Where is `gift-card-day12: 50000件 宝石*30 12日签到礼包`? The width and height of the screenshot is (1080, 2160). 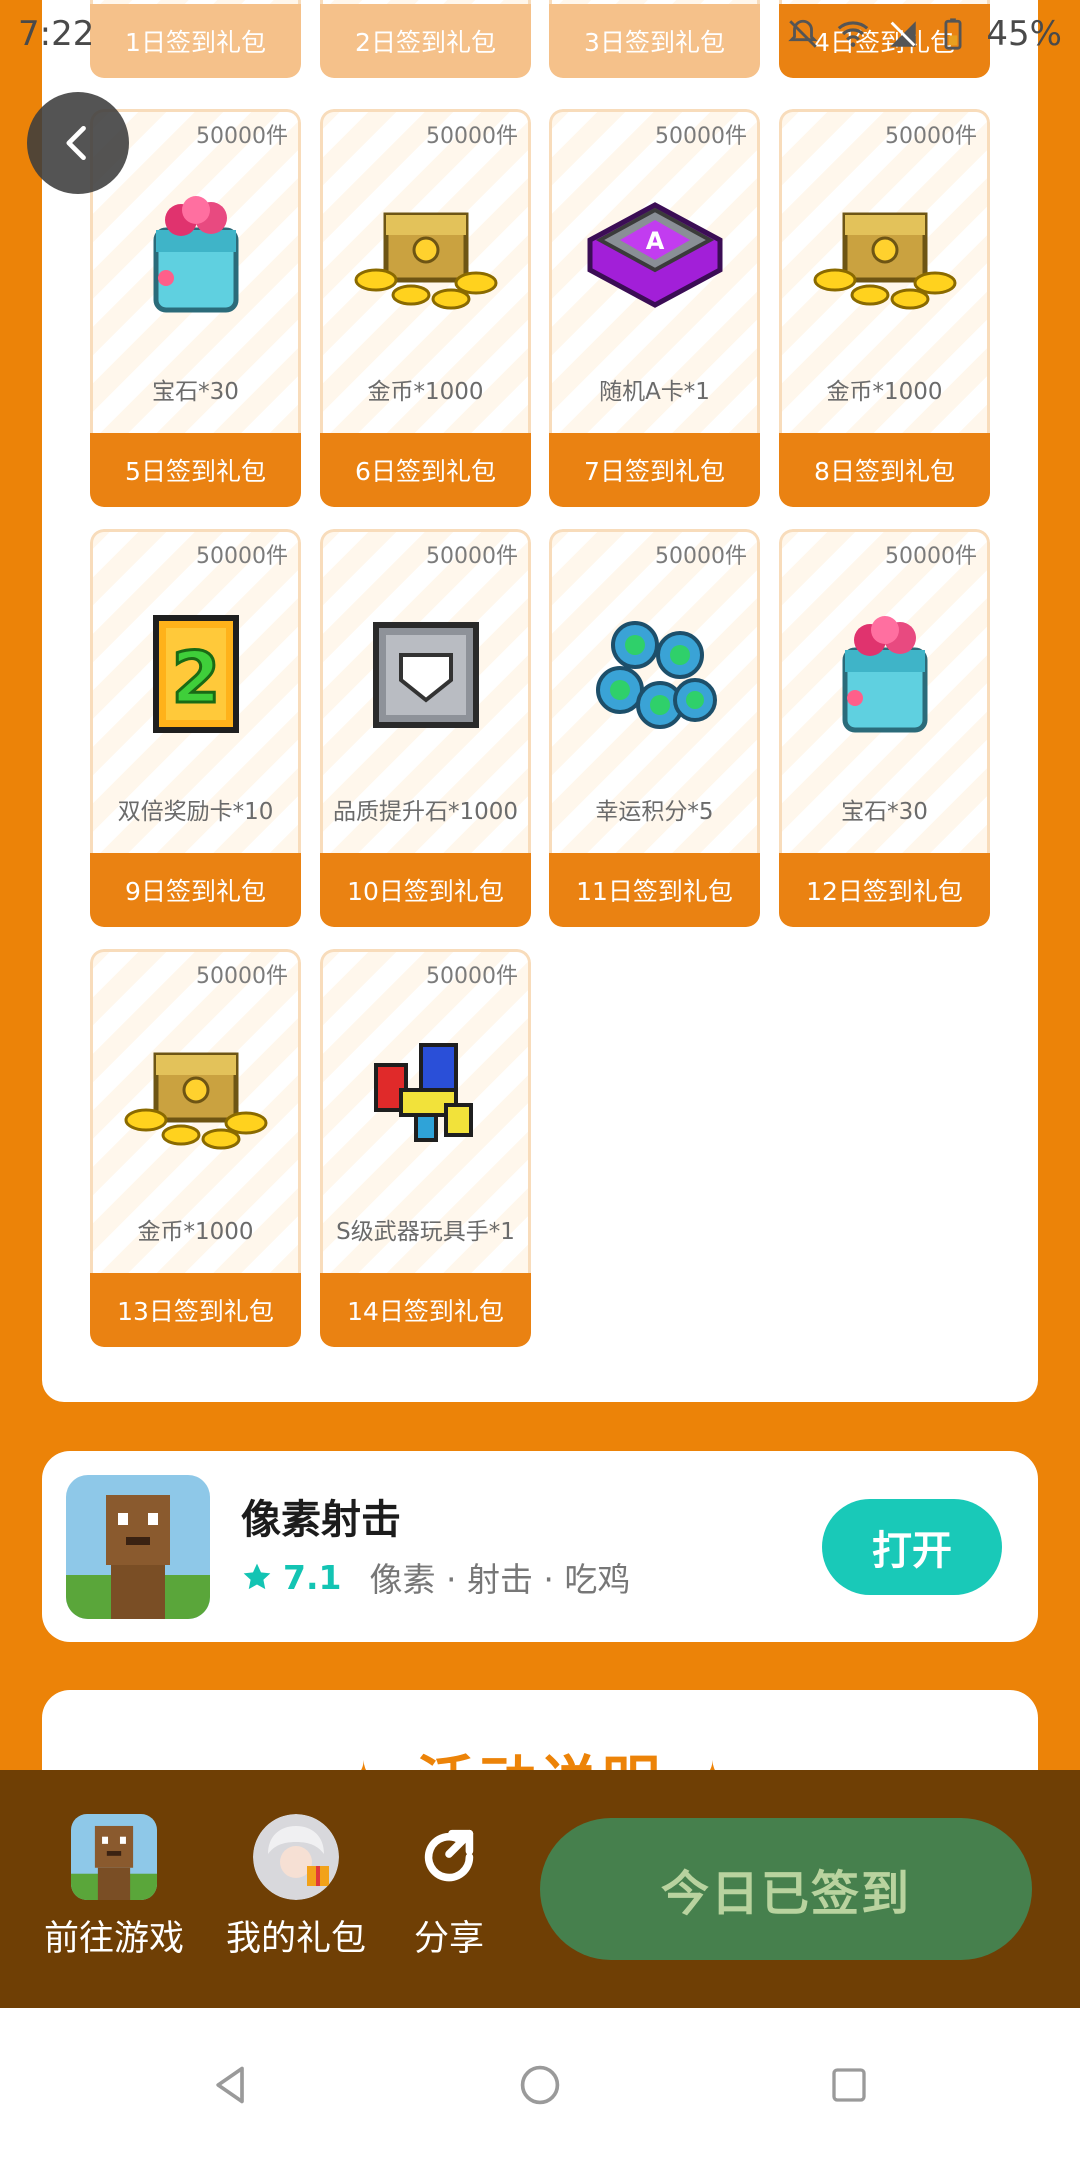 gift-card-day12: 50000件 宝石*30 12日签到礼包 is located at coordinates (884, 728).